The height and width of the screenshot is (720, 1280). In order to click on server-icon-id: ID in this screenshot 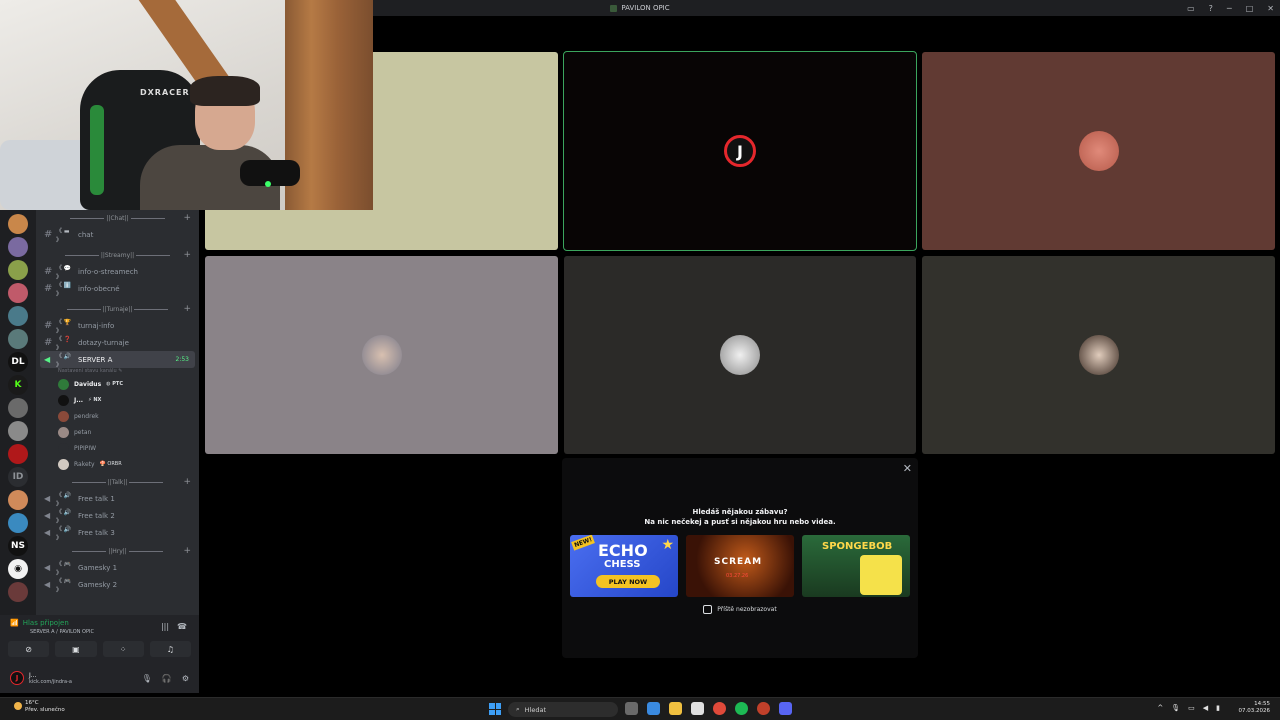, I will do `click(18, 477)`.